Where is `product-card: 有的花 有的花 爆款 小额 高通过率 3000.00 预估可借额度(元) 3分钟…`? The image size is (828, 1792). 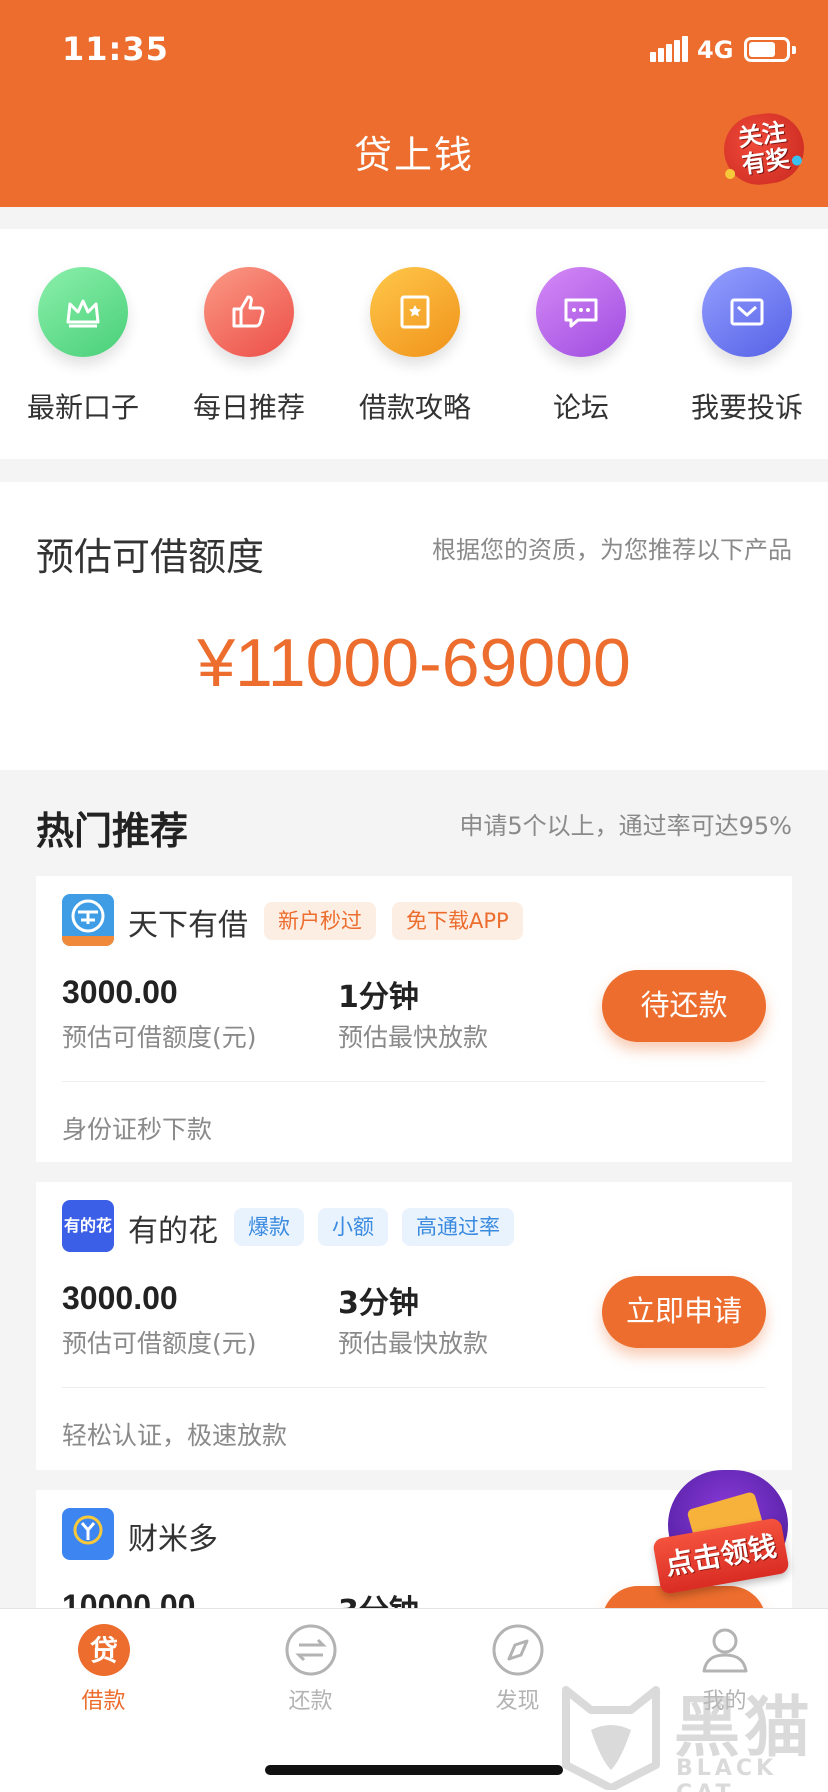 product-card: 有的花 有的花 爆款 小额 高通过率 3000.00 预估可借额度(元) 3分钟… is located at coordinates (414, 1326).